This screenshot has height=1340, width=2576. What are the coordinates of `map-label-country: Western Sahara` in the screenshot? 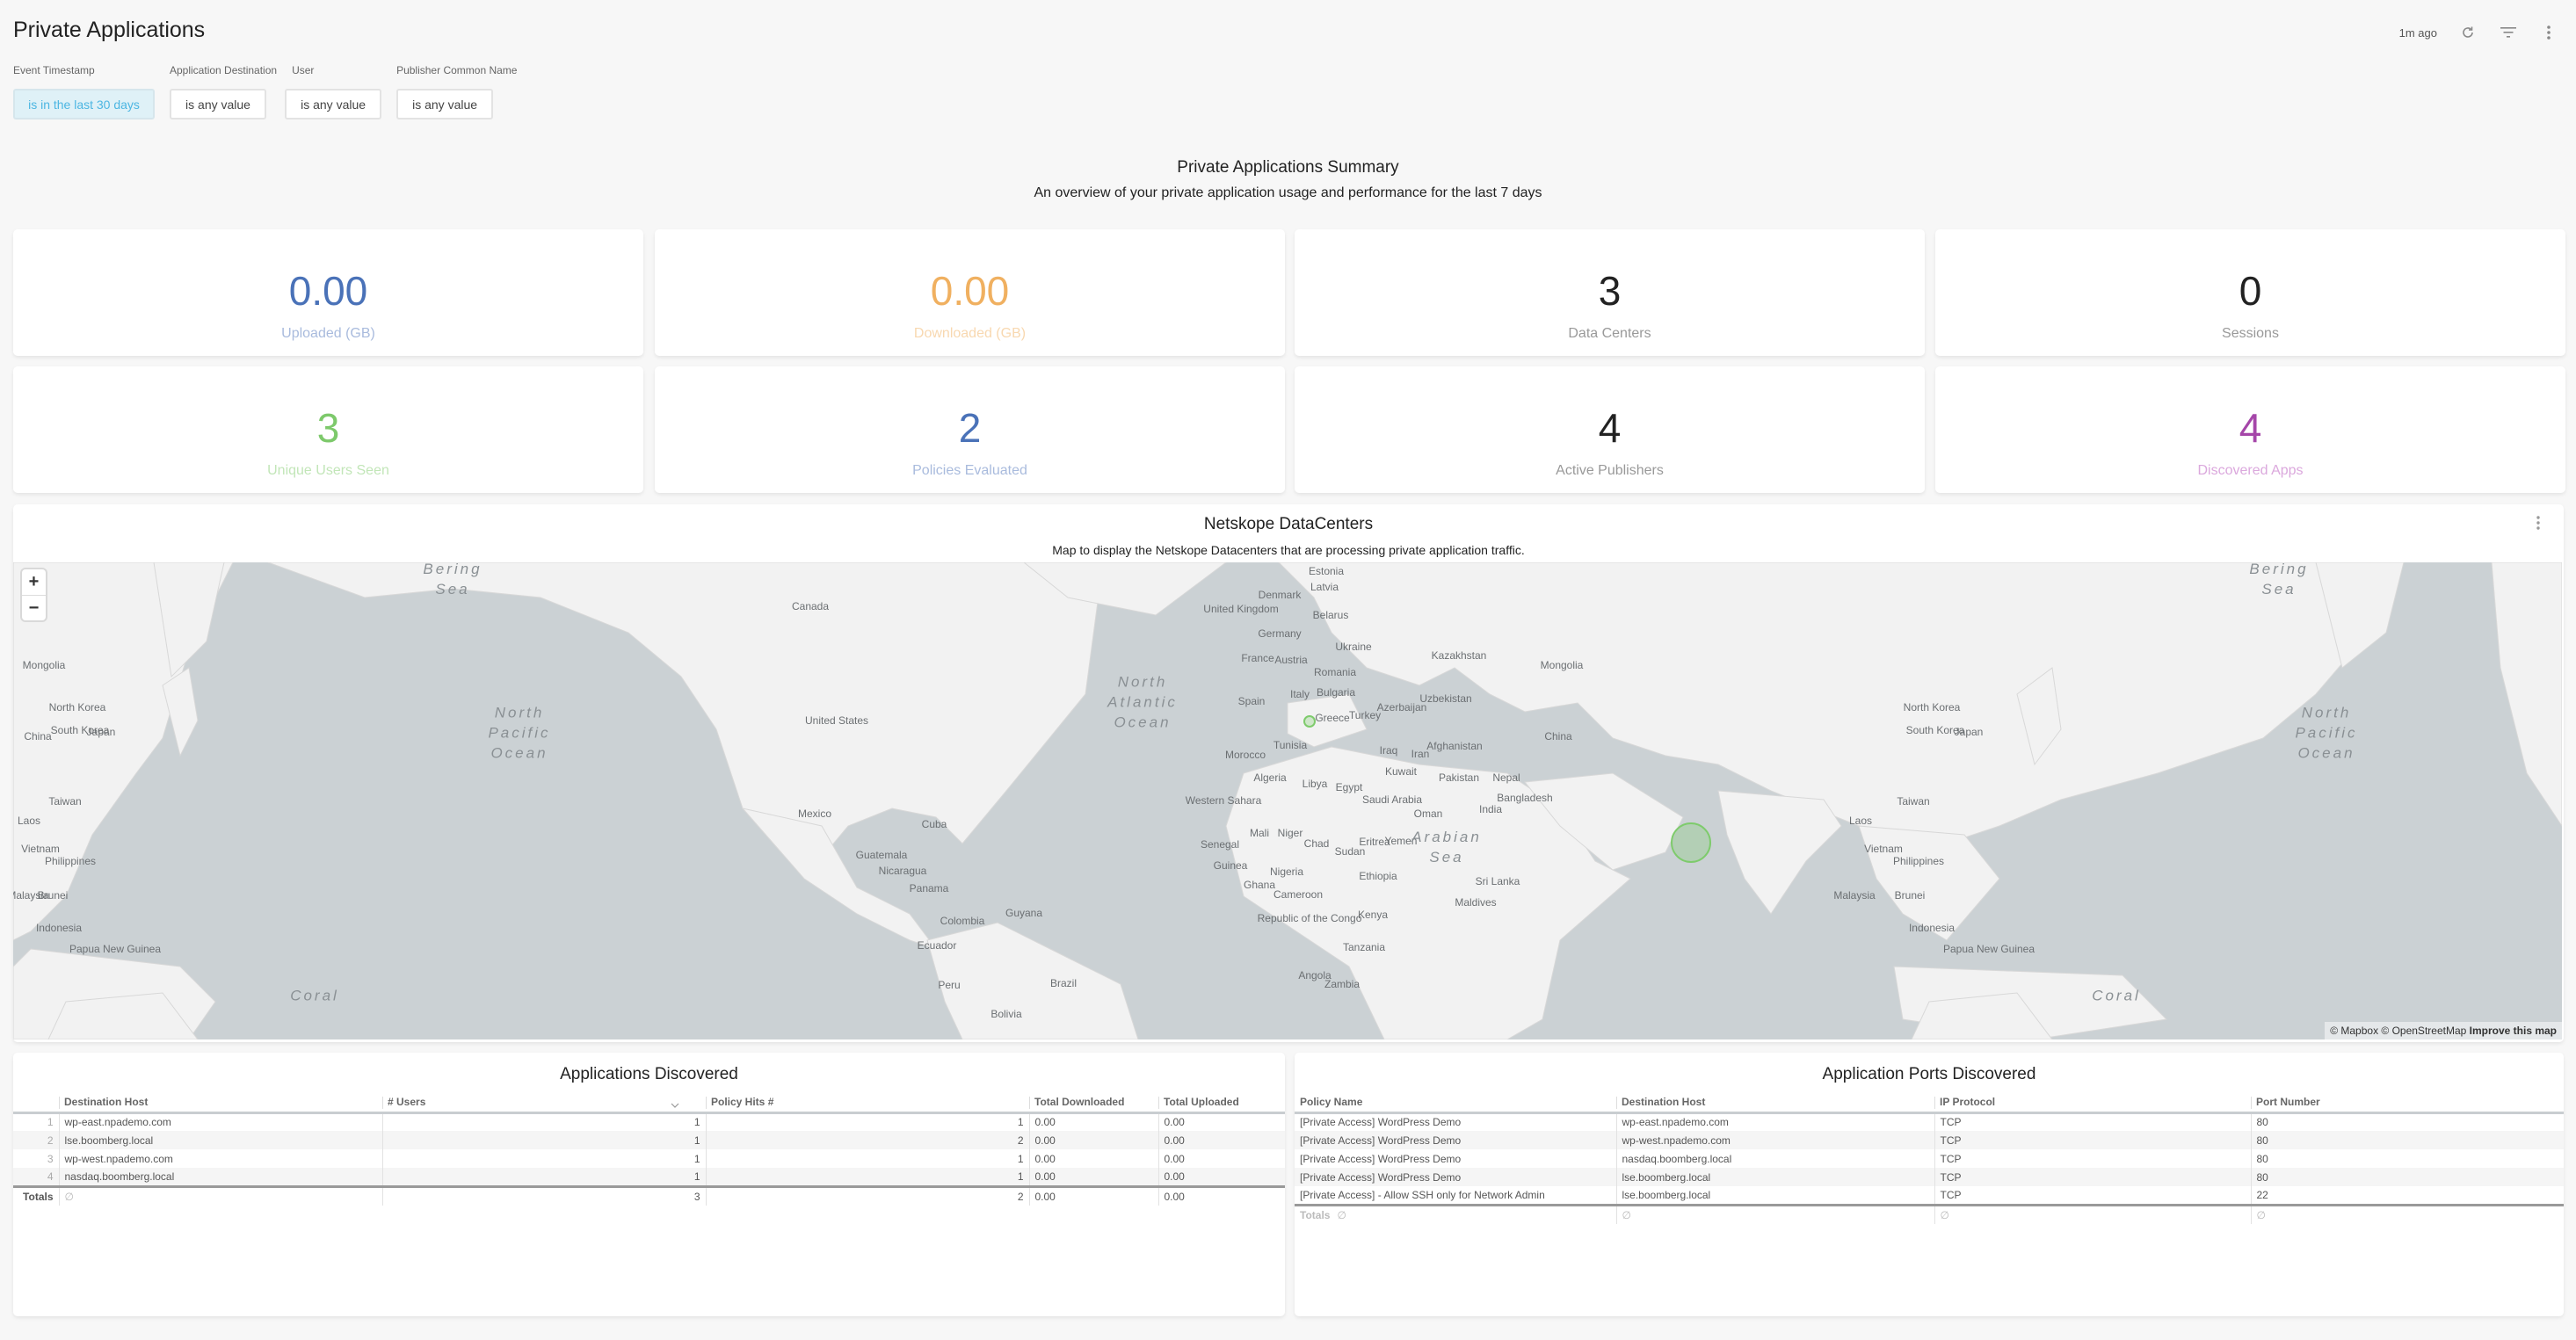 It's located at (1223, 800).